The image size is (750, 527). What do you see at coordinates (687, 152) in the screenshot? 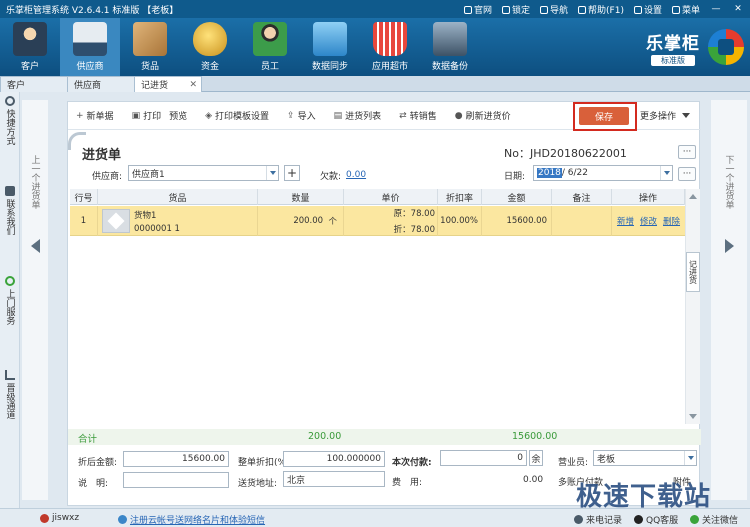
I see `document-more-button: ···` at bounding box center [687, 152].